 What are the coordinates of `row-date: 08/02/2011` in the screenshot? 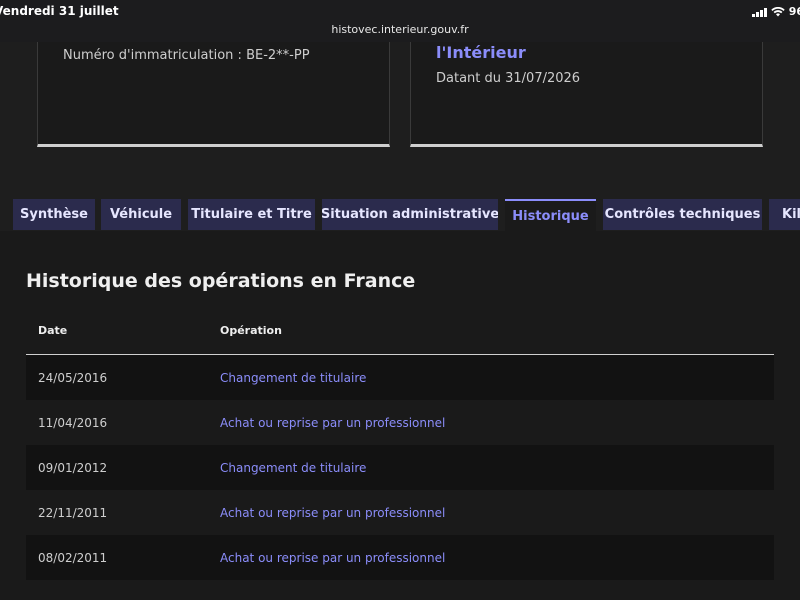 It's located at (73, 558).